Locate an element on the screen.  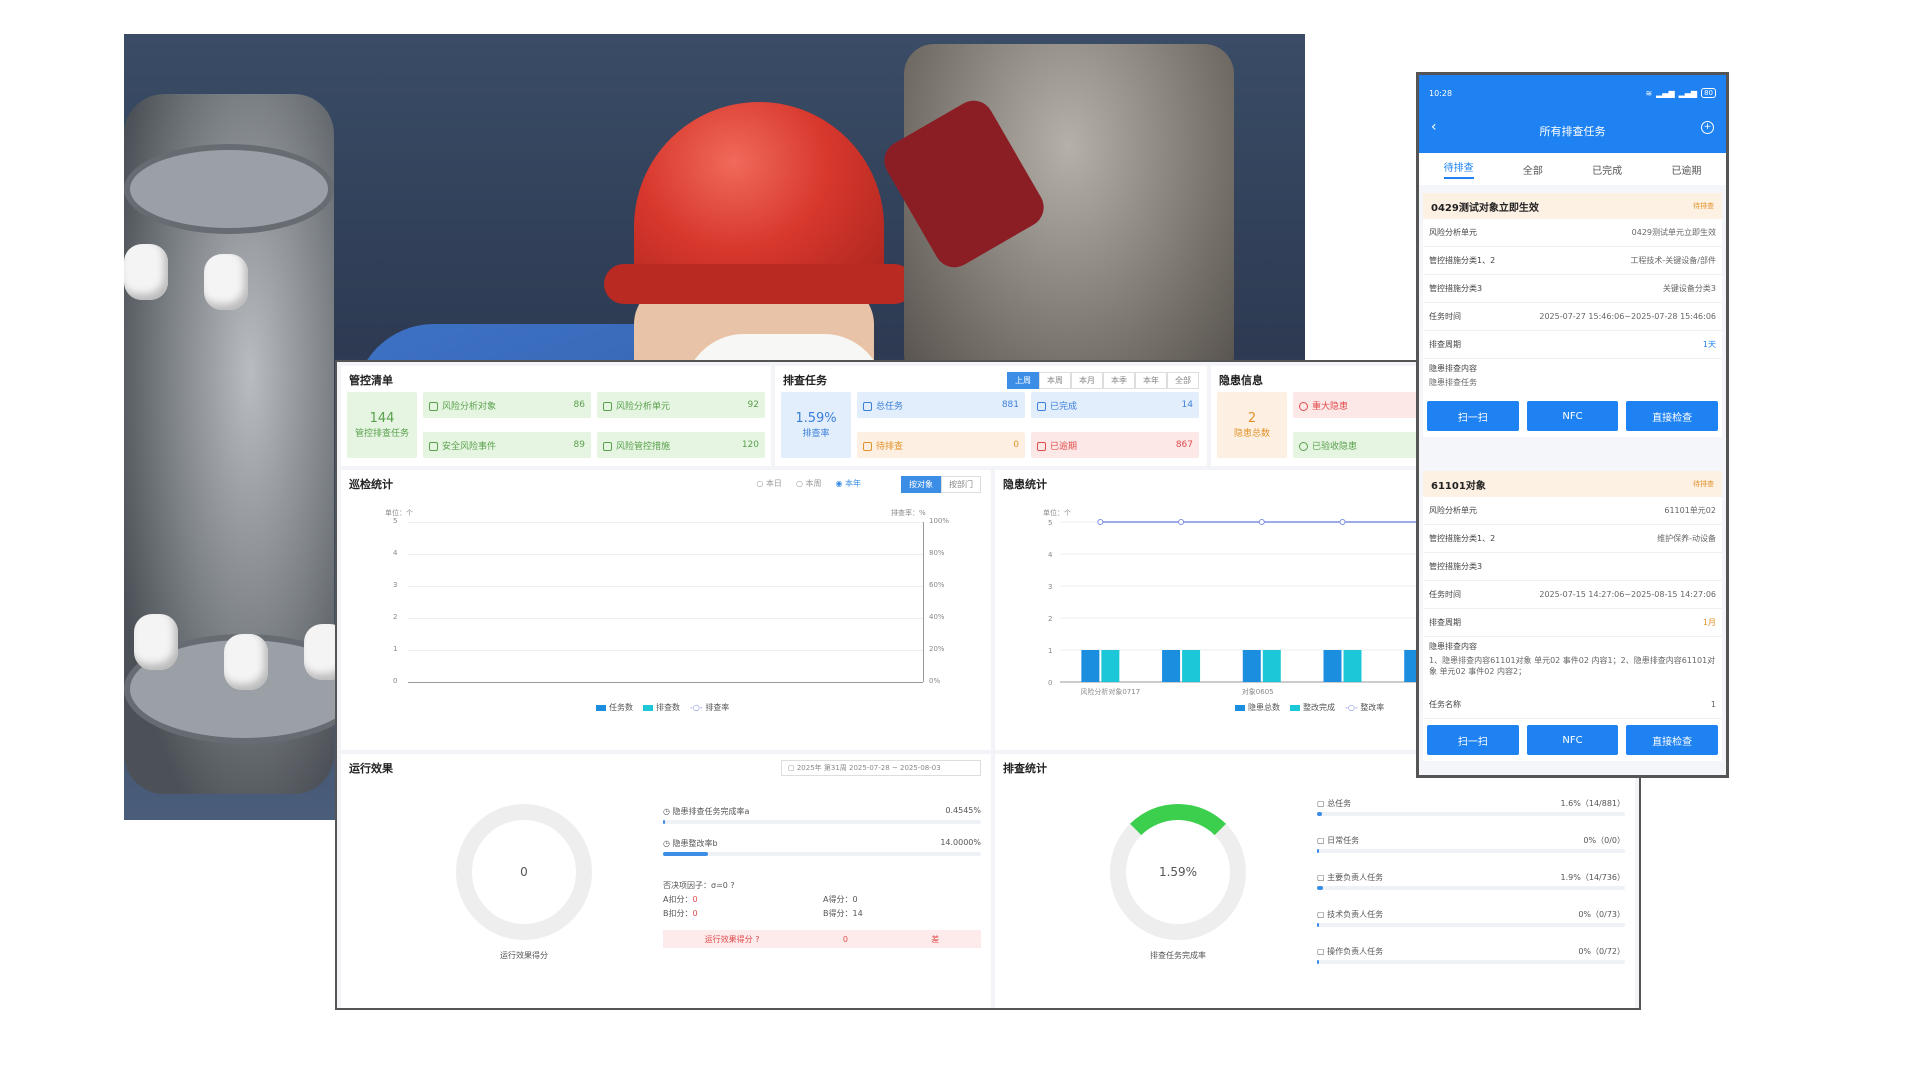
task-name: 0429测试对象立即生效 is located at coordinates (1485, 208).